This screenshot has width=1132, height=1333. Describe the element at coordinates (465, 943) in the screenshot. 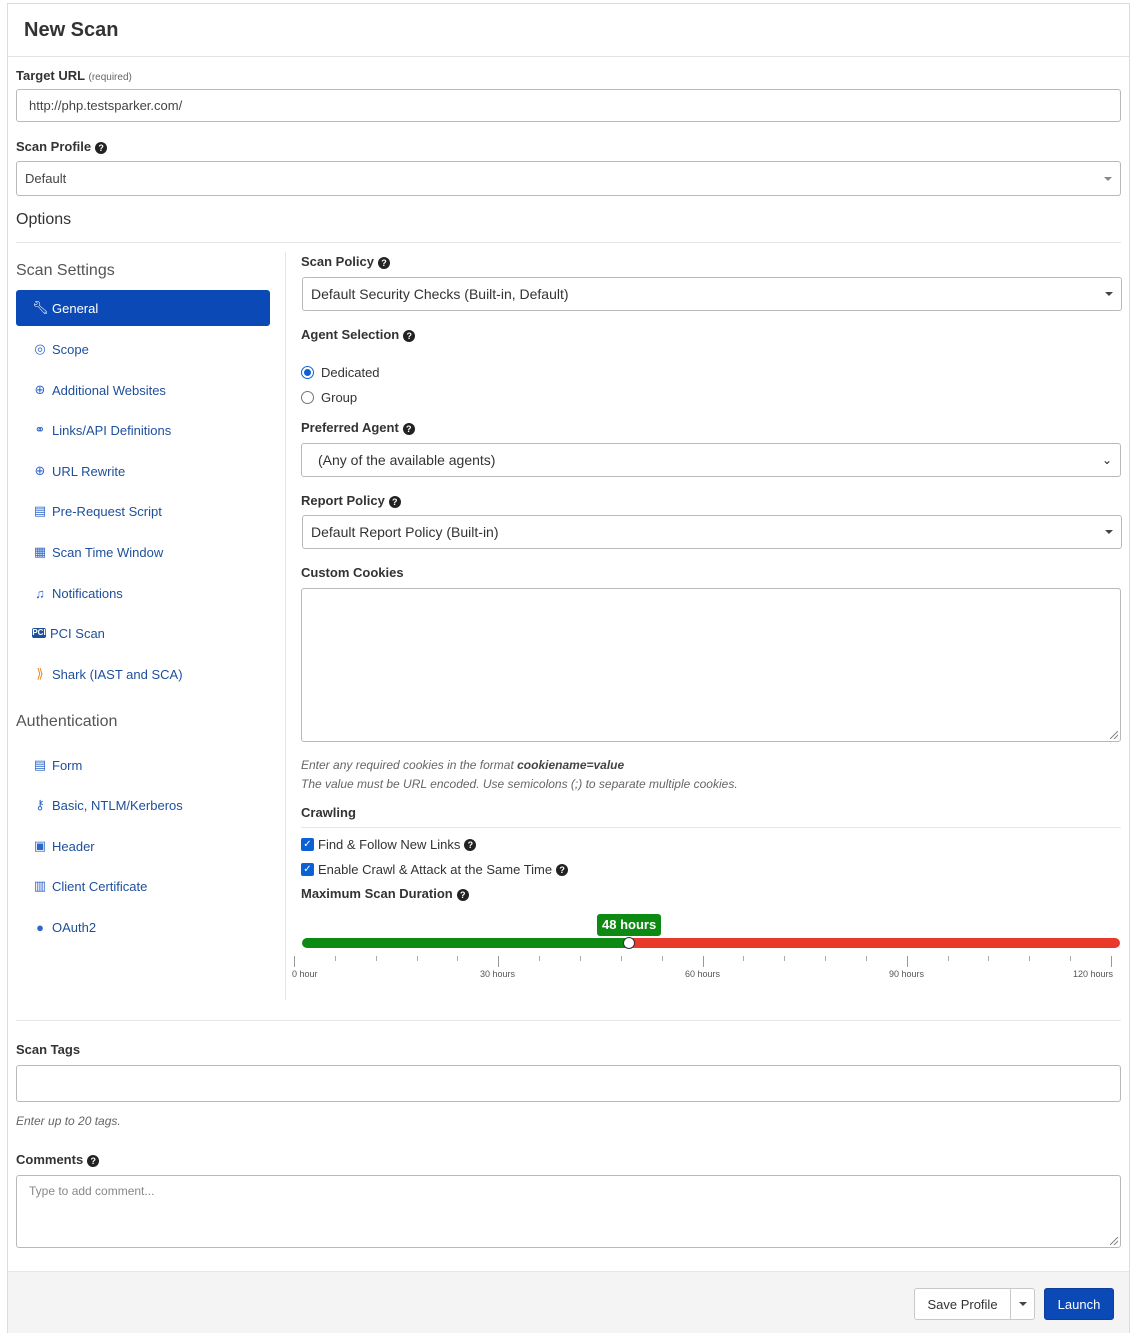

I see `slider-track-low` at that location.